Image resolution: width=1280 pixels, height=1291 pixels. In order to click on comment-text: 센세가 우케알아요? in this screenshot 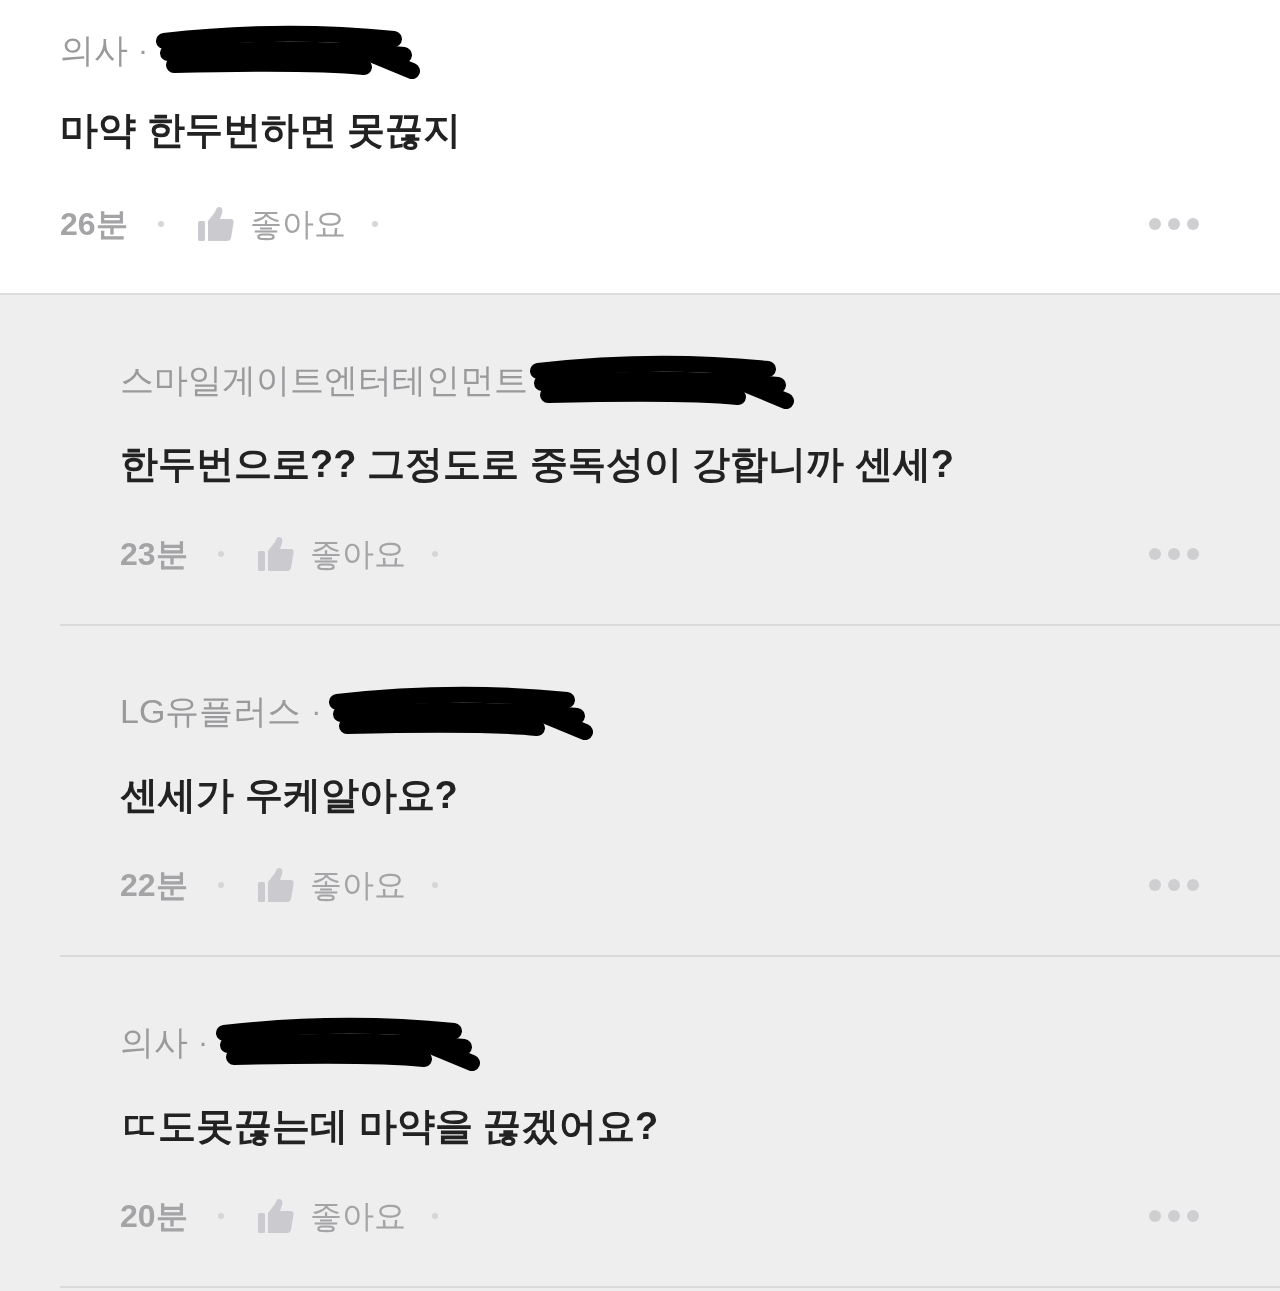, I will do `click(289, 795)`.